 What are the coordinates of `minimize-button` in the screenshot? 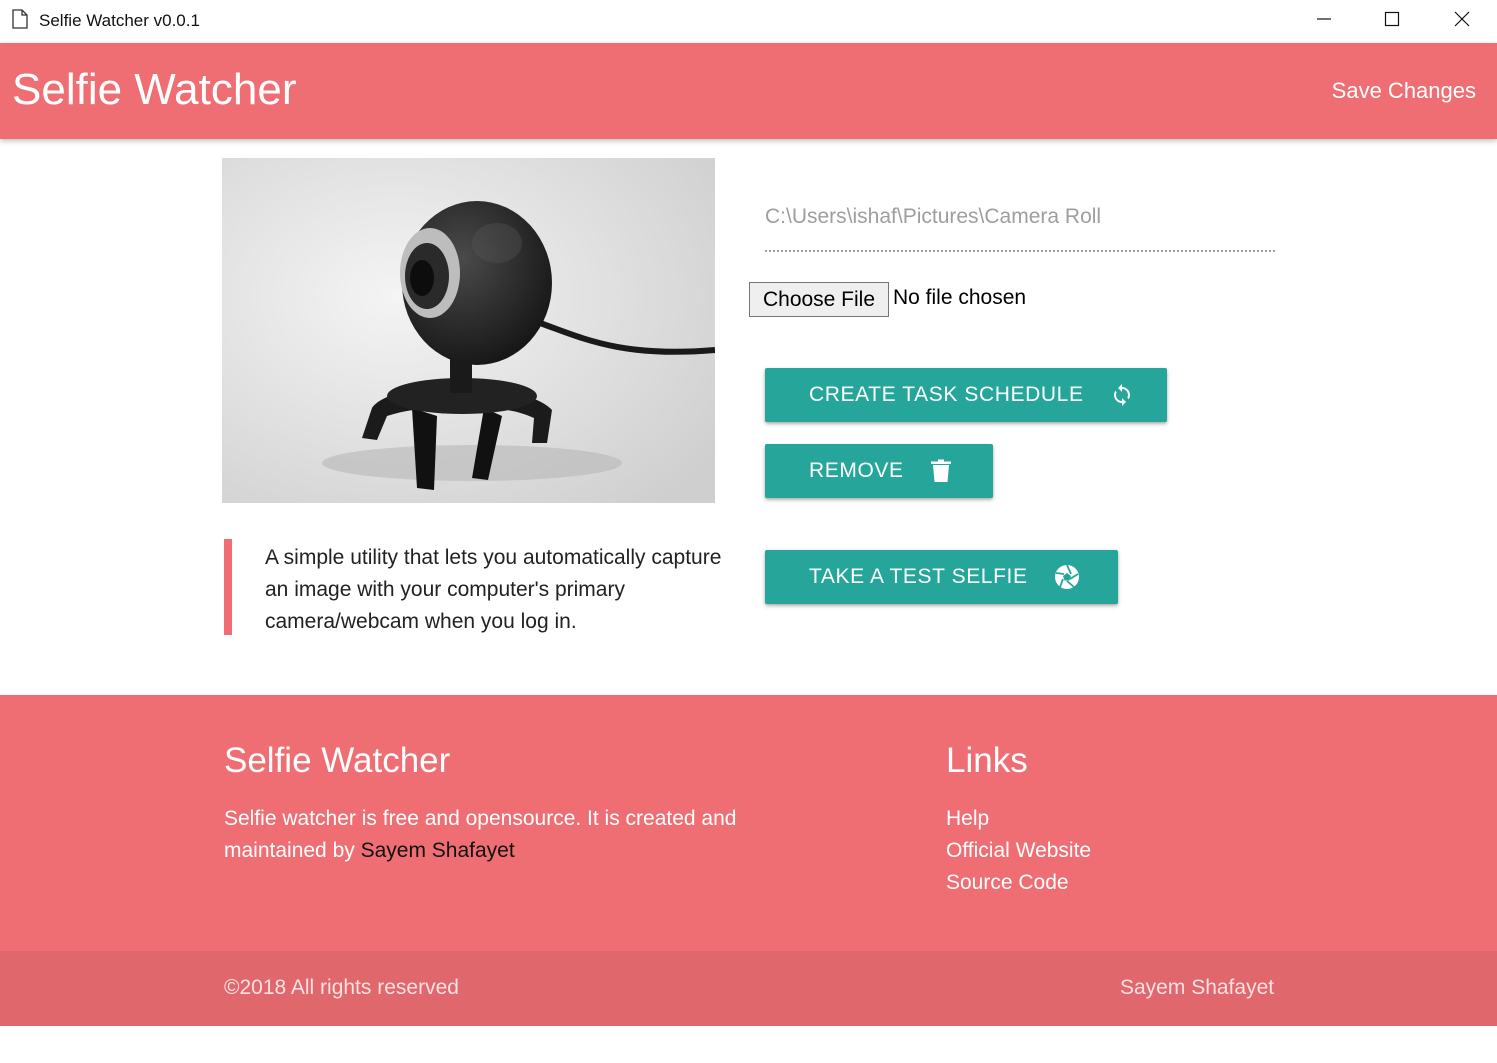 It's located at (1324, 21).